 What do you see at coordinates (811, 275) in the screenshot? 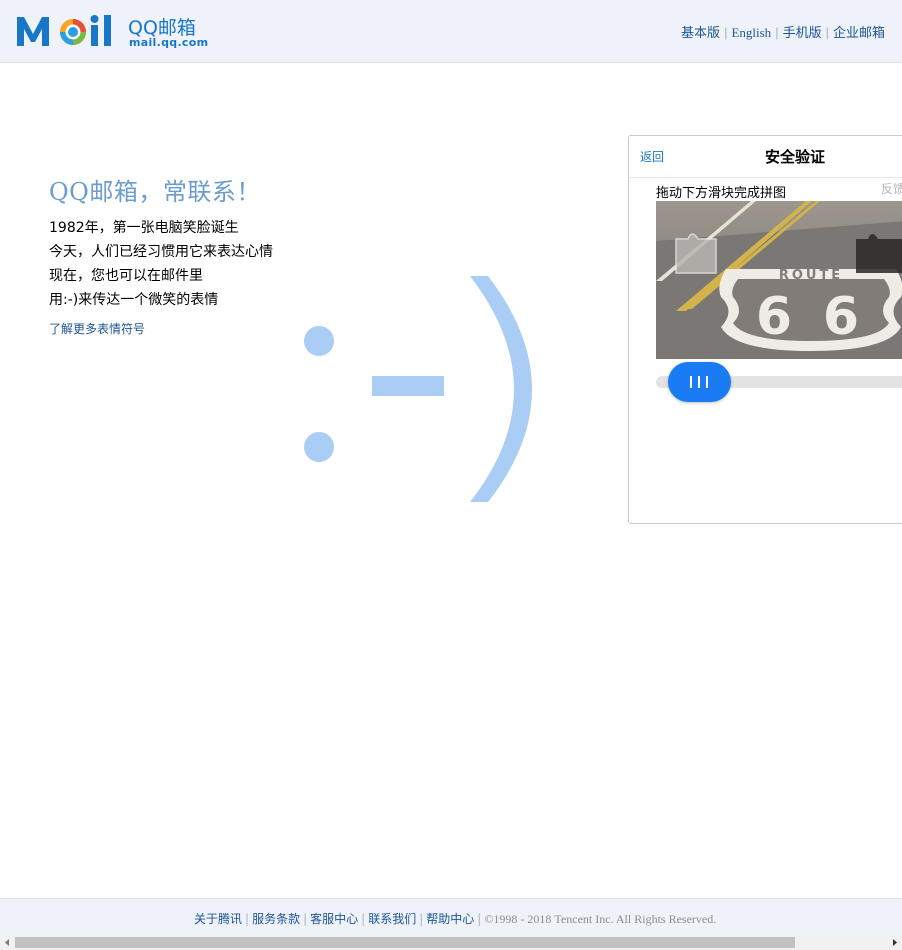
I see `shield-text: ROUTE` at bounding box center [811, 275].